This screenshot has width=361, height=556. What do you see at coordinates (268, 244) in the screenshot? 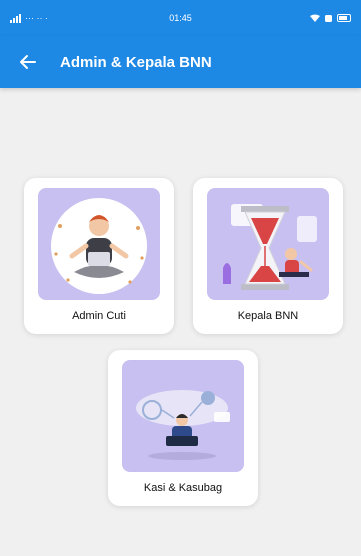
I see `hourglass-person-illustration` at bounding box center [268, 244].